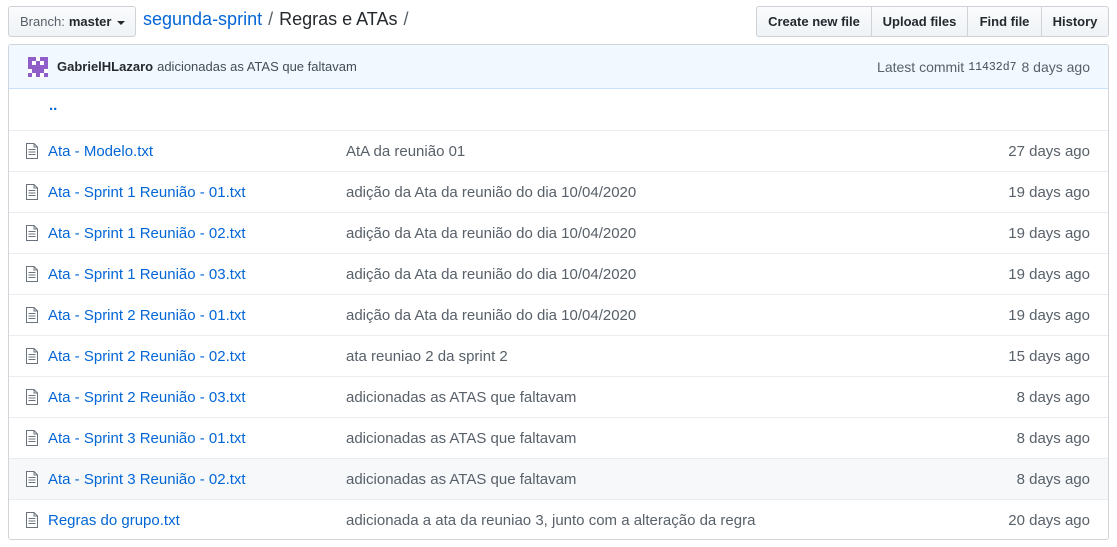 The image size is (1117, 547). Describe the element at coordinates (147, 479) in the screenshot. I see `file-name-link: Ata - Sprint 3 Reunião - 02.txt` at that location.